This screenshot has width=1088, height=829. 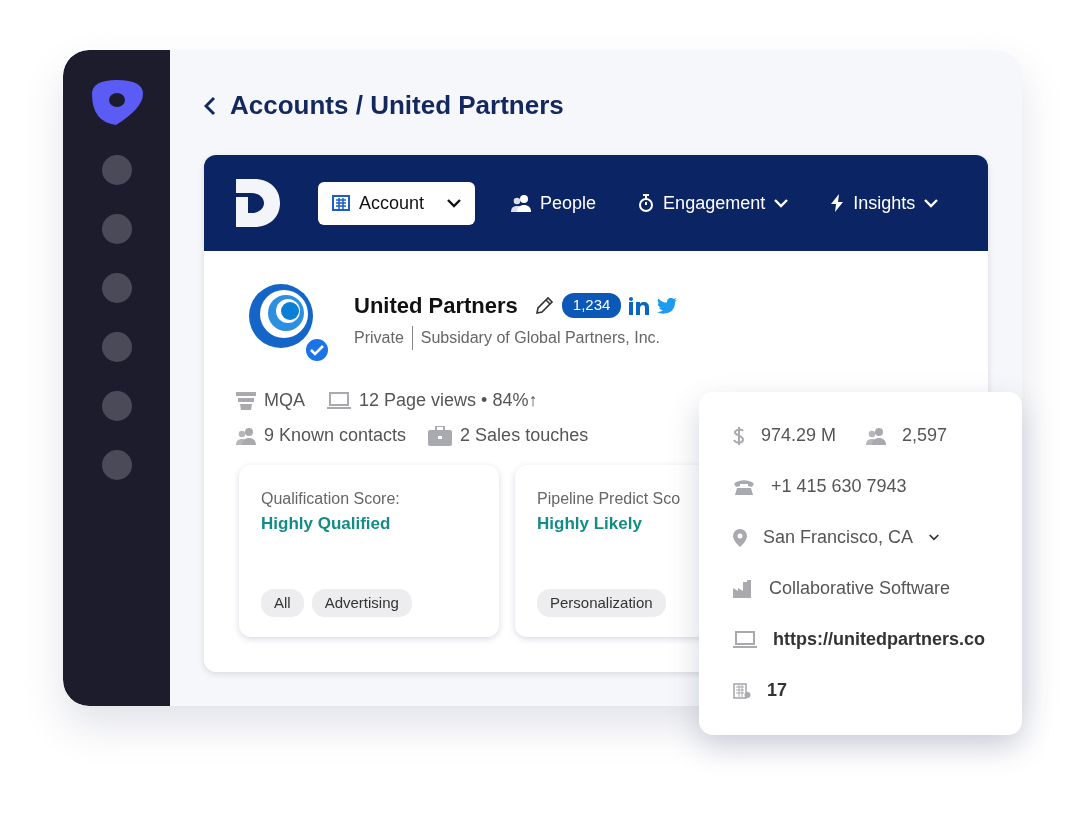 I want to click on linkedin-icon, so click(x=639, y=305).